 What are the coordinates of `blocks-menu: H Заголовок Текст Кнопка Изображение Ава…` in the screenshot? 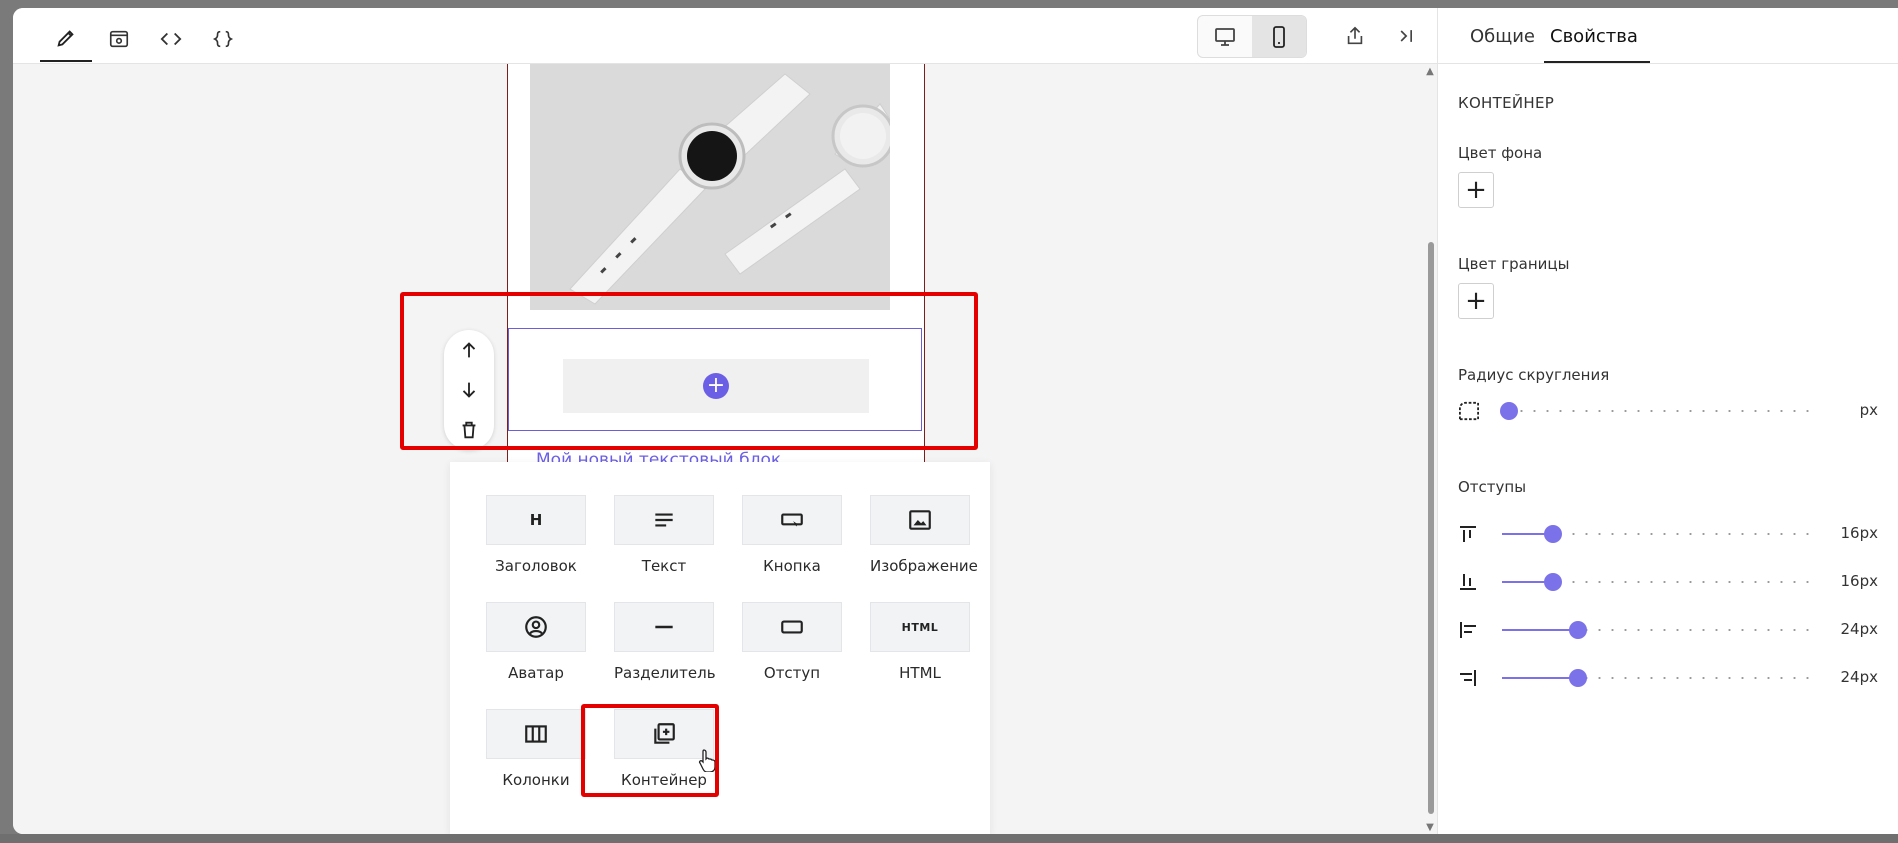 It's located at (720, 648).